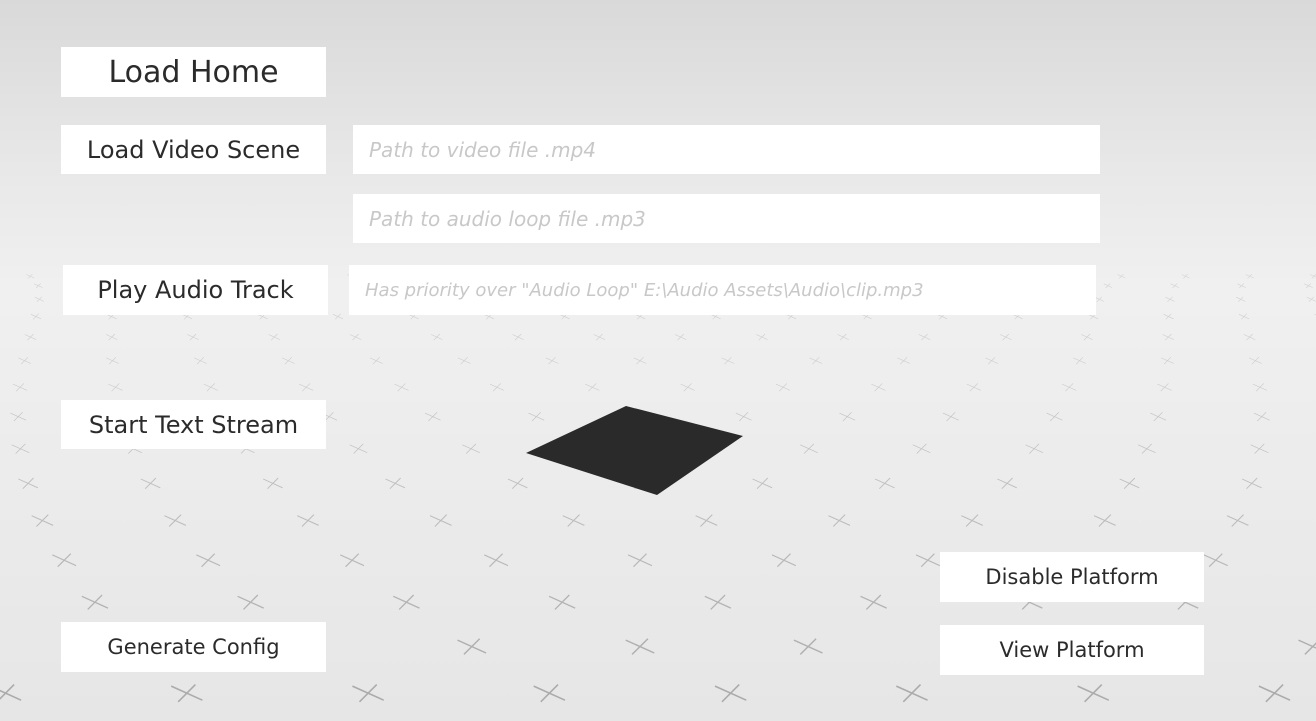 This screenshot has width=1316, height=721. I want to click on generate-config-button: Generate Config, so click(193, 647).